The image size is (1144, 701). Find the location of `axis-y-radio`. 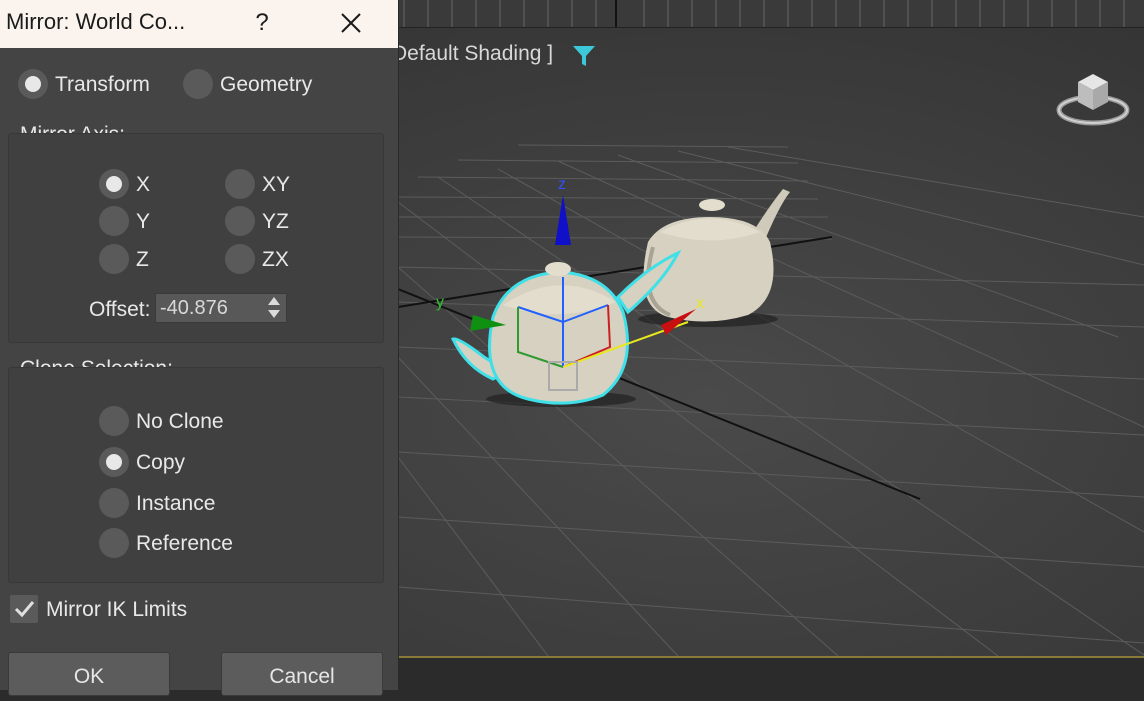

axis-y-radio is located at coordinates (114, 221).